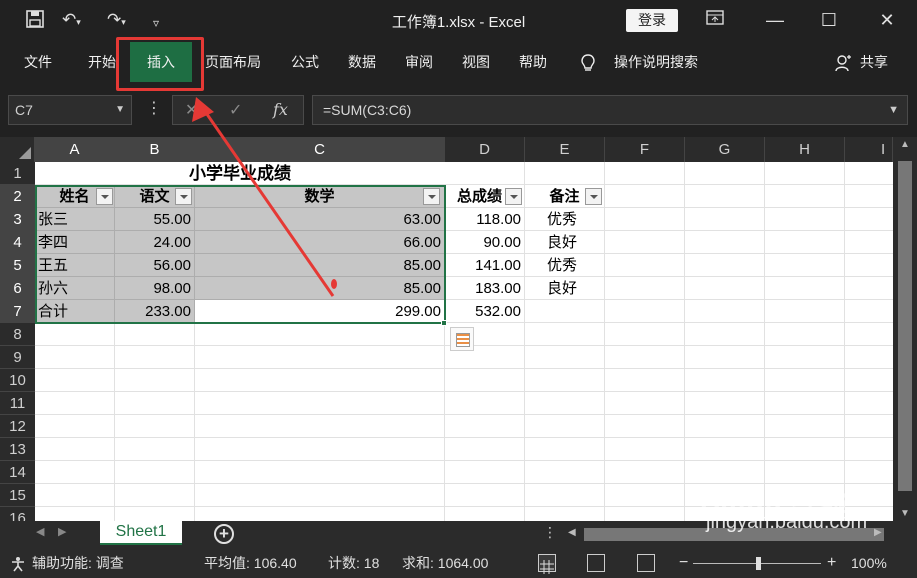 The height and width of the screenshot is (578, 917). What do you see at coordinates (155, 242) in the screenshot?
I see `table-cell: 24.00` at bounding box center [155, 242].